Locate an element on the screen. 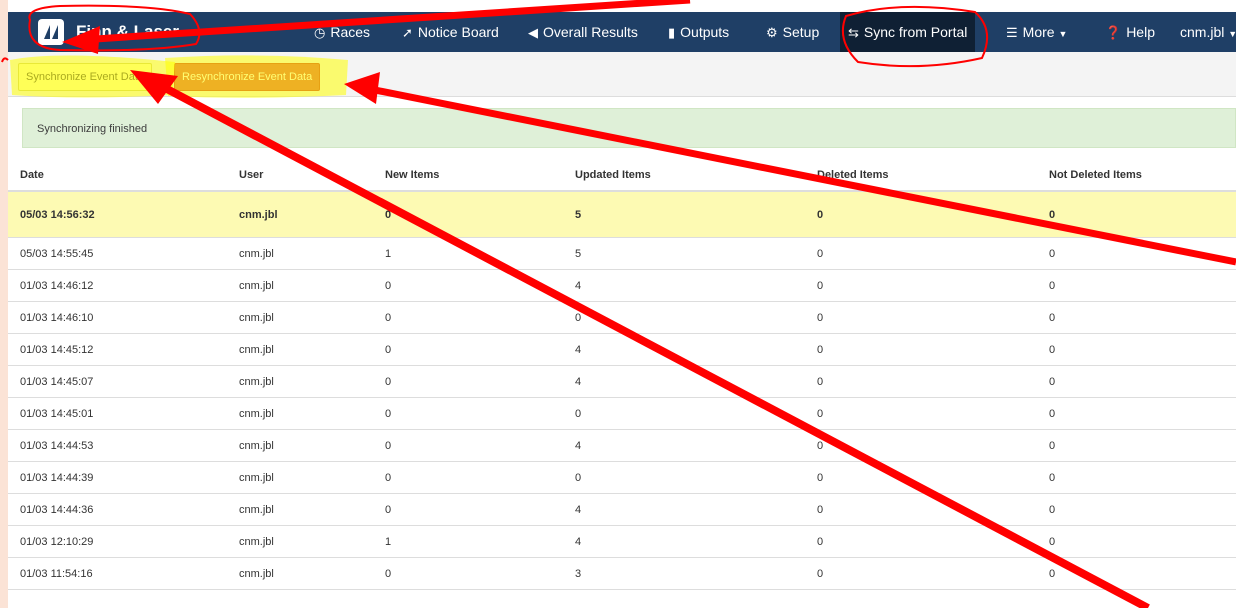 This screenshot has height=608, width=1236. nav-outputs: ▮ Outputs is located at coordinates (698, 32).